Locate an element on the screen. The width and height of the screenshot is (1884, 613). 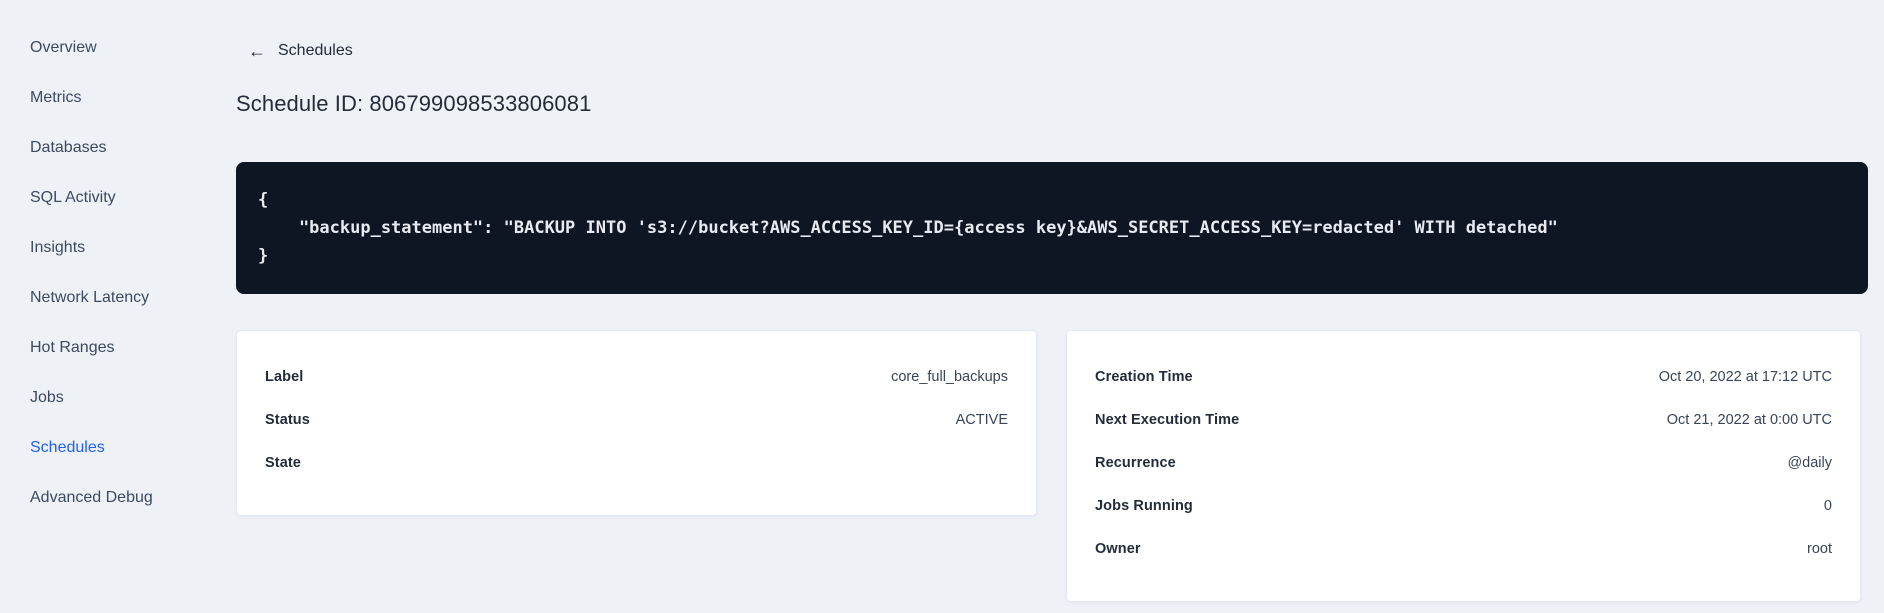
sidebar-item-metrics: Metrics is located at coordinates (112, 98).